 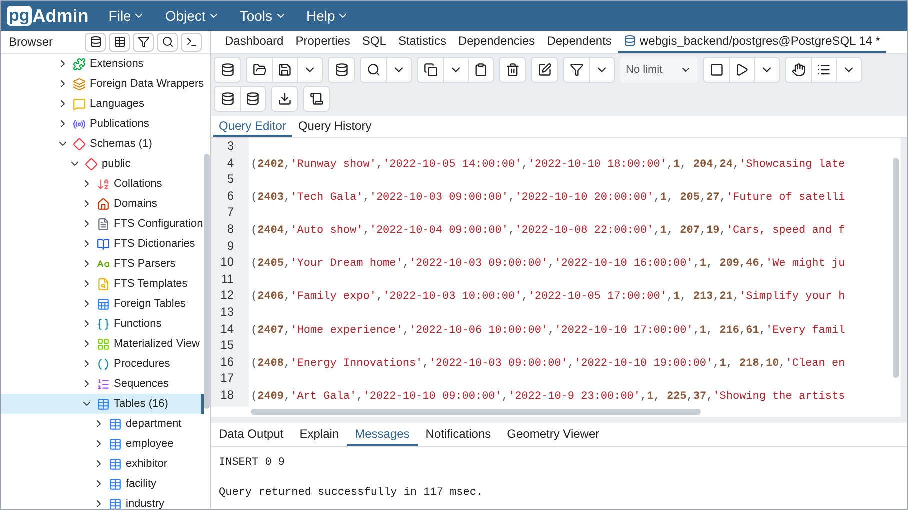 I want to click on row-limit-select: No limit, so click(x=659, y=70).